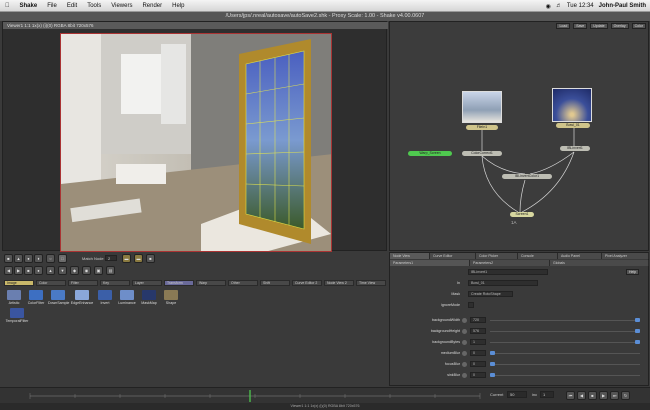 The width and height of the screenshot is (650, 410). Describe the element at coordinates (29, 6) in the screenshot. I see `menu-app: Shake` at that location.